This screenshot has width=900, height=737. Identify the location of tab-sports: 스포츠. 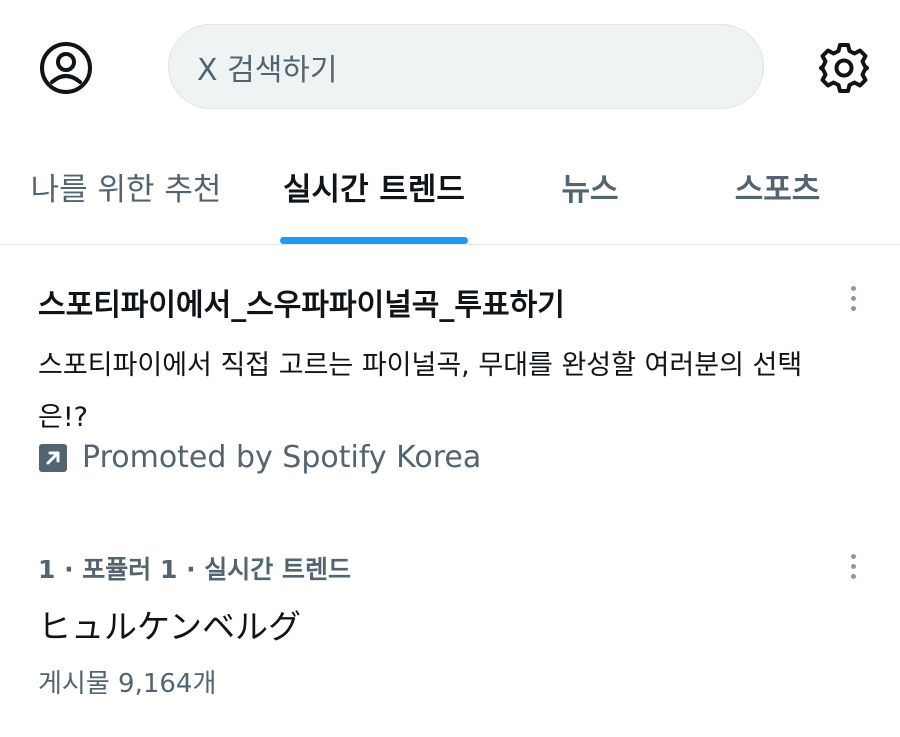
(777, 197).